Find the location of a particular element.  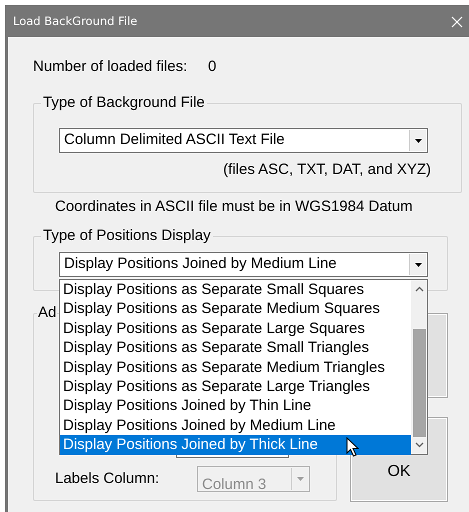

labels-column-label: Labels Column: is located at coordinates (107, 479).